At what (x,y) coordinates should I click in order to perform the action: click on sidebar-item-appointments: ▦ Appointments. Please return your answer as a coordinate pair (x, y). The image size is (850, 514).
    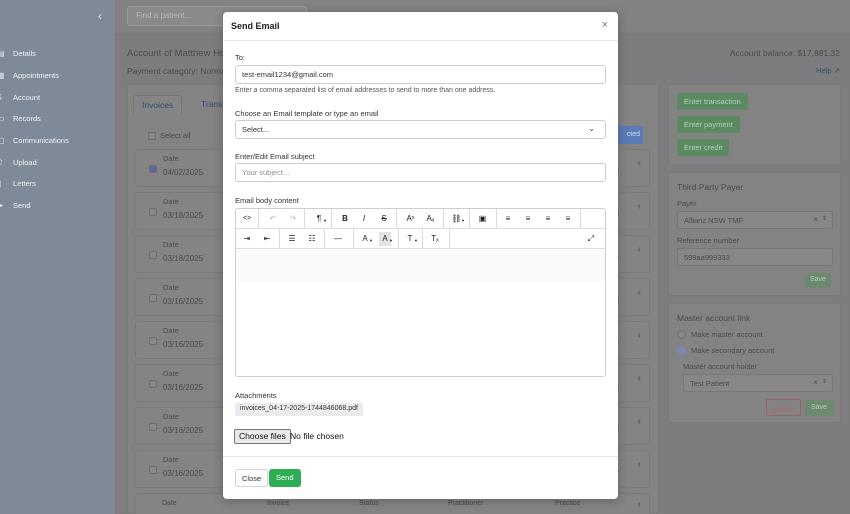
    Looking at the image, I should click on (57, 76).